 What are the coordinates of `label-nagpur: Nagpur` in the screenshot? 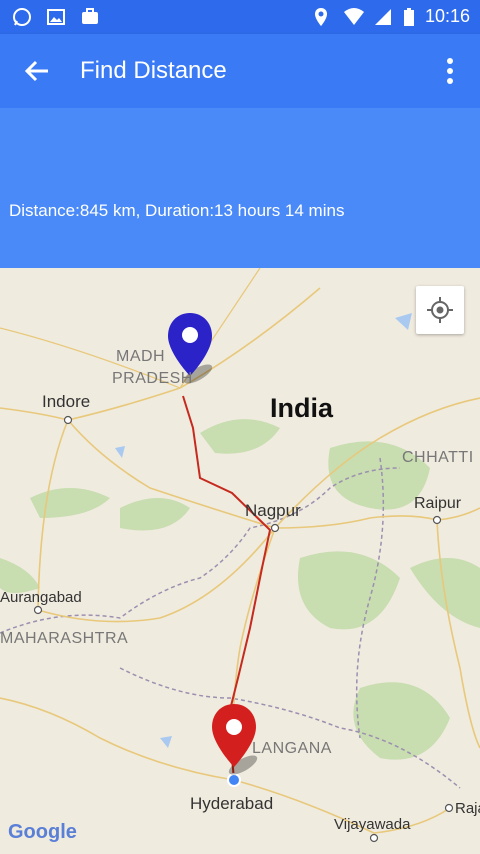 It's located at (273, 510).